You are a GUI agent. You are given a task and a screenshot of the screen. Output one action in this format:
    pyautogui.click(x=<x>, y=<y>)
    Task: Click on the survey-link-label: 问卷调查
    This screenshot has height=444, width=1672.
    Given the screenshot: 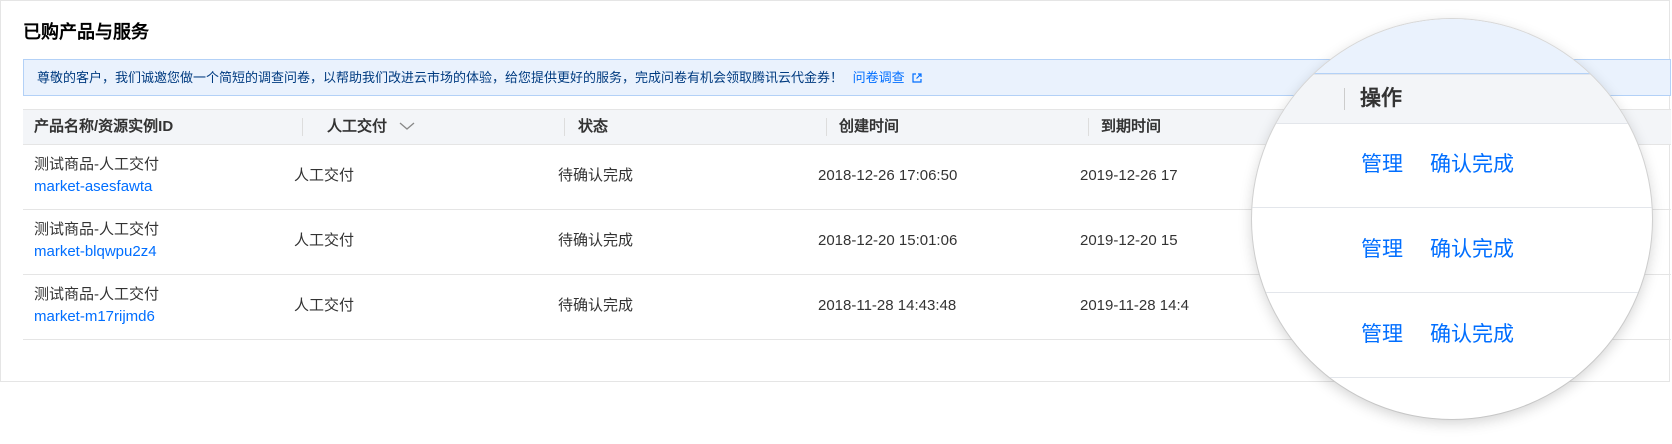 What is the action you would take?
    pyautogui.click(x=878, y=77)
    